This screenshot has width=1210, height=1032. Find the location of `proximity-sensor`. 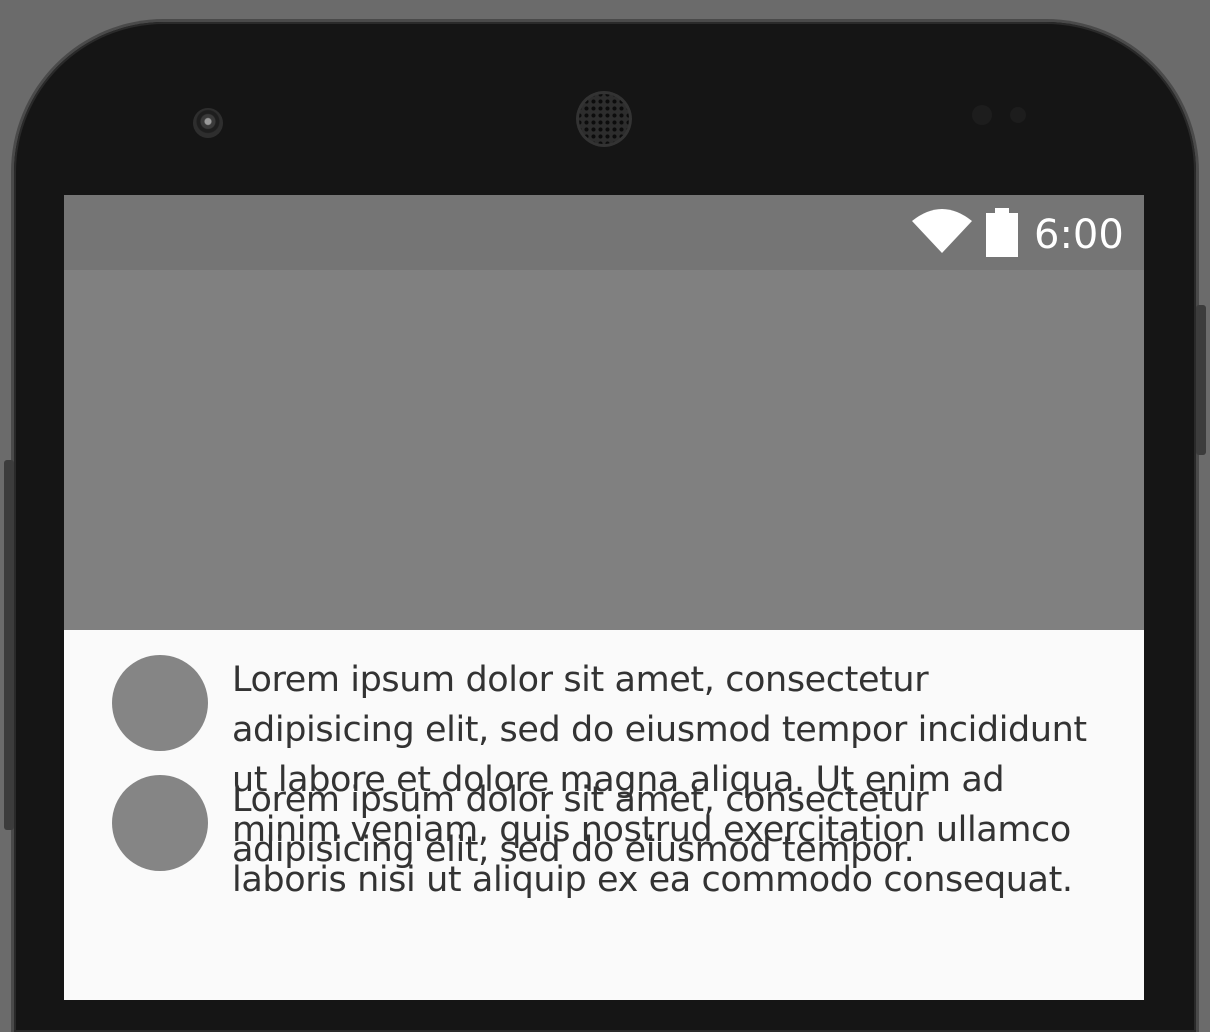

proximity-sensor is located at coordinates (982, 115).